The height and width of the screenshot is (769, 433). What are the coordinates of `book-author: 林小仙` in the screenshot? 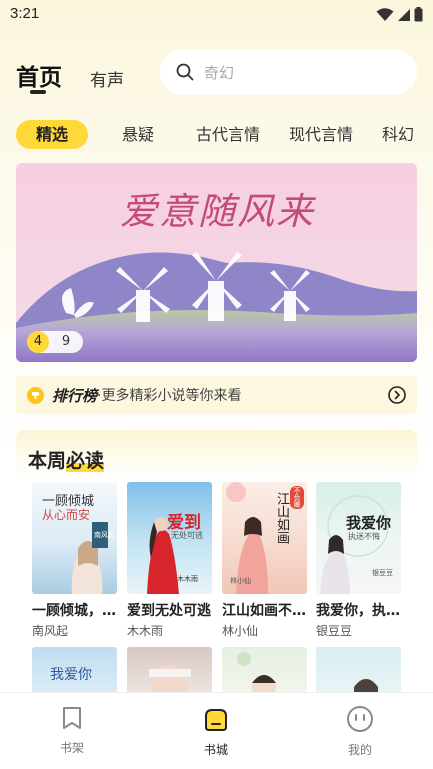 It's located at (240, 631).